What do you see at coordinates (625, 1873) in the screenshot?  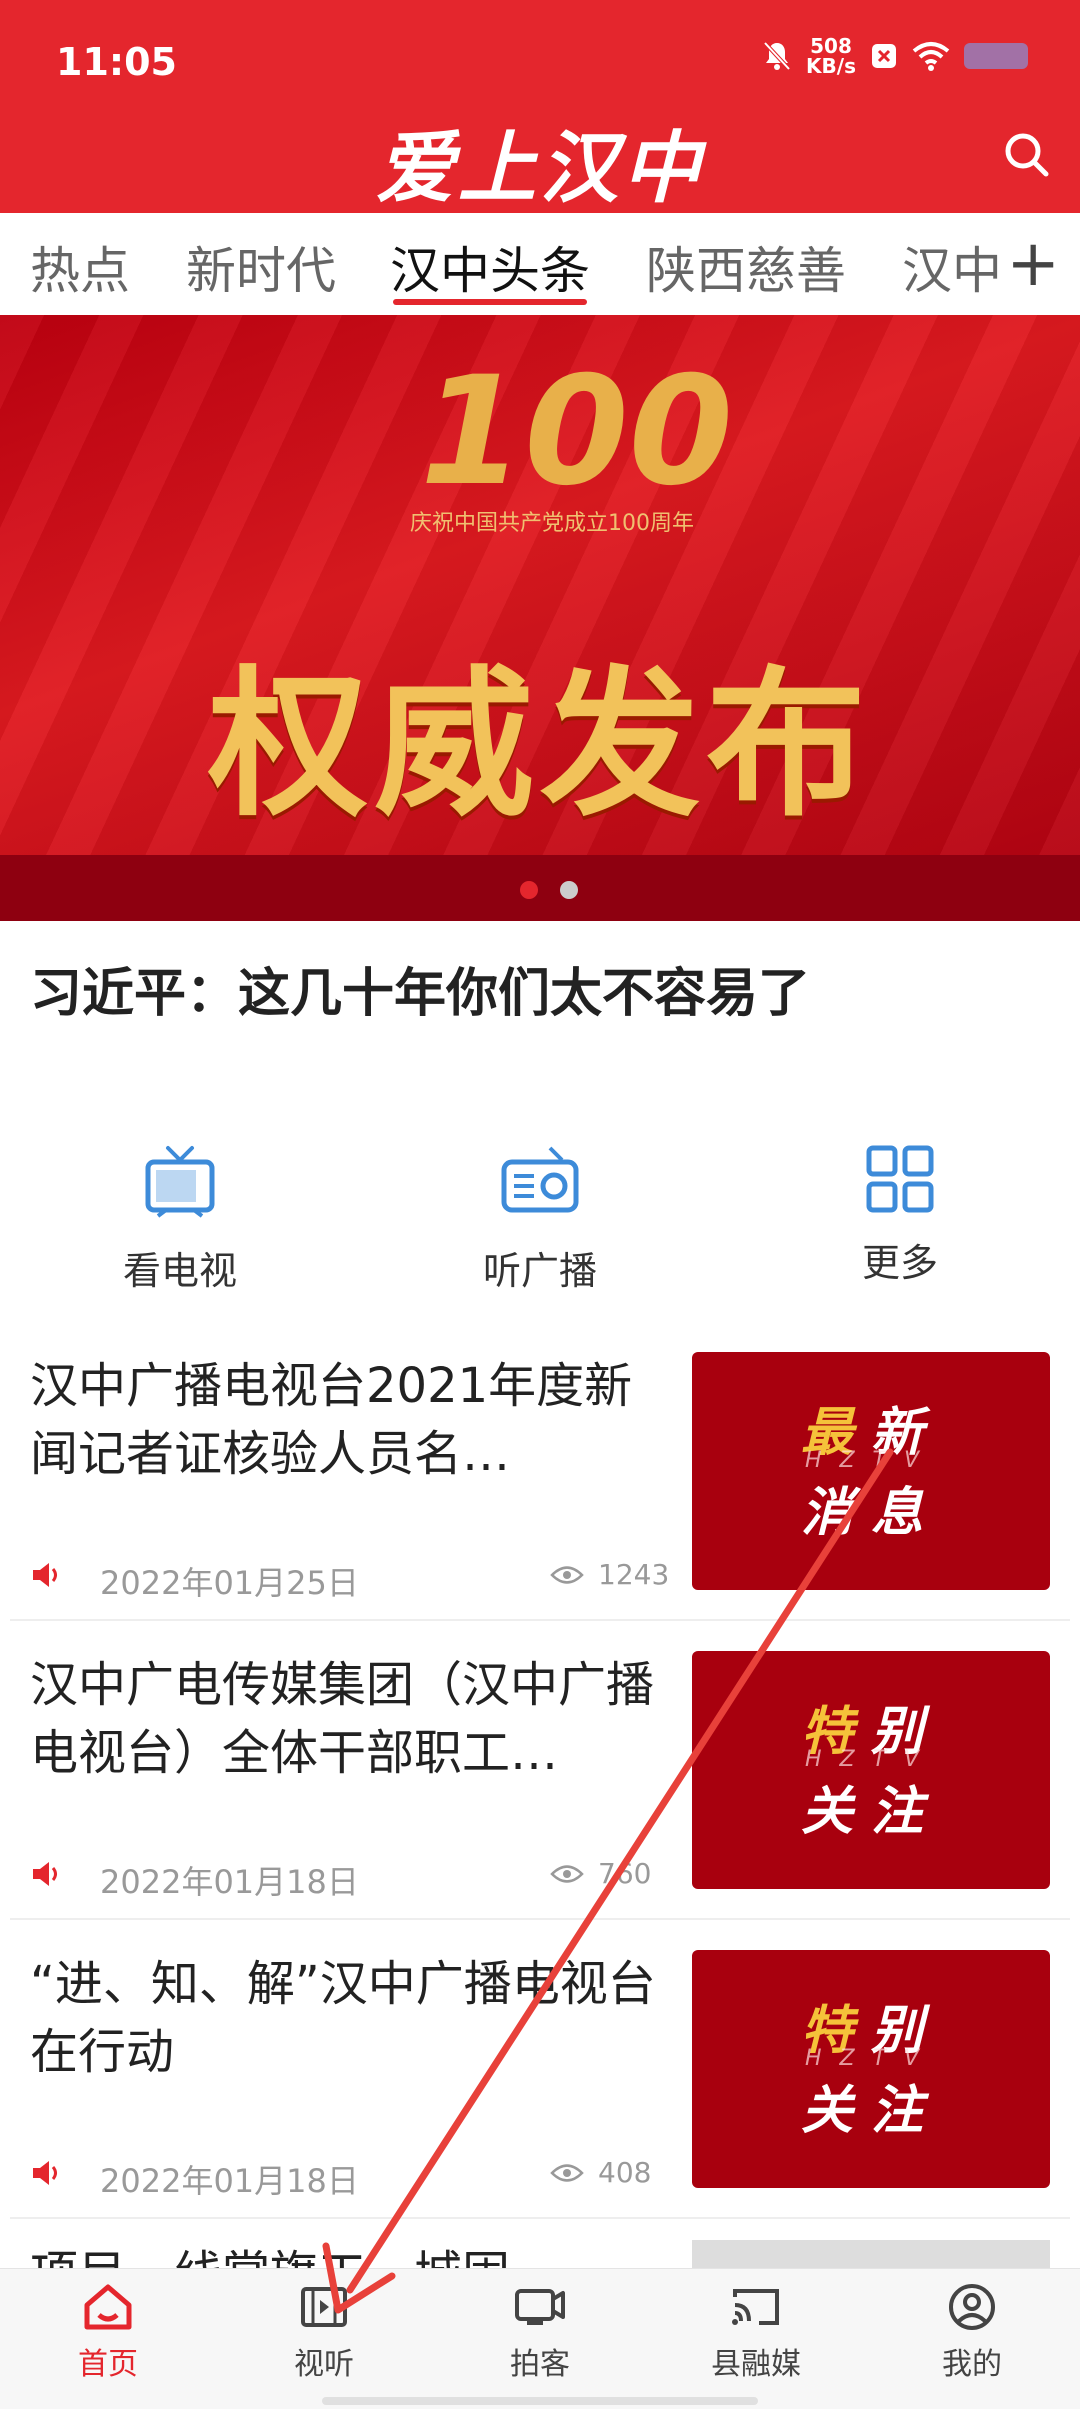 I see `news-views: 760` at bounding box center [625, 1873].